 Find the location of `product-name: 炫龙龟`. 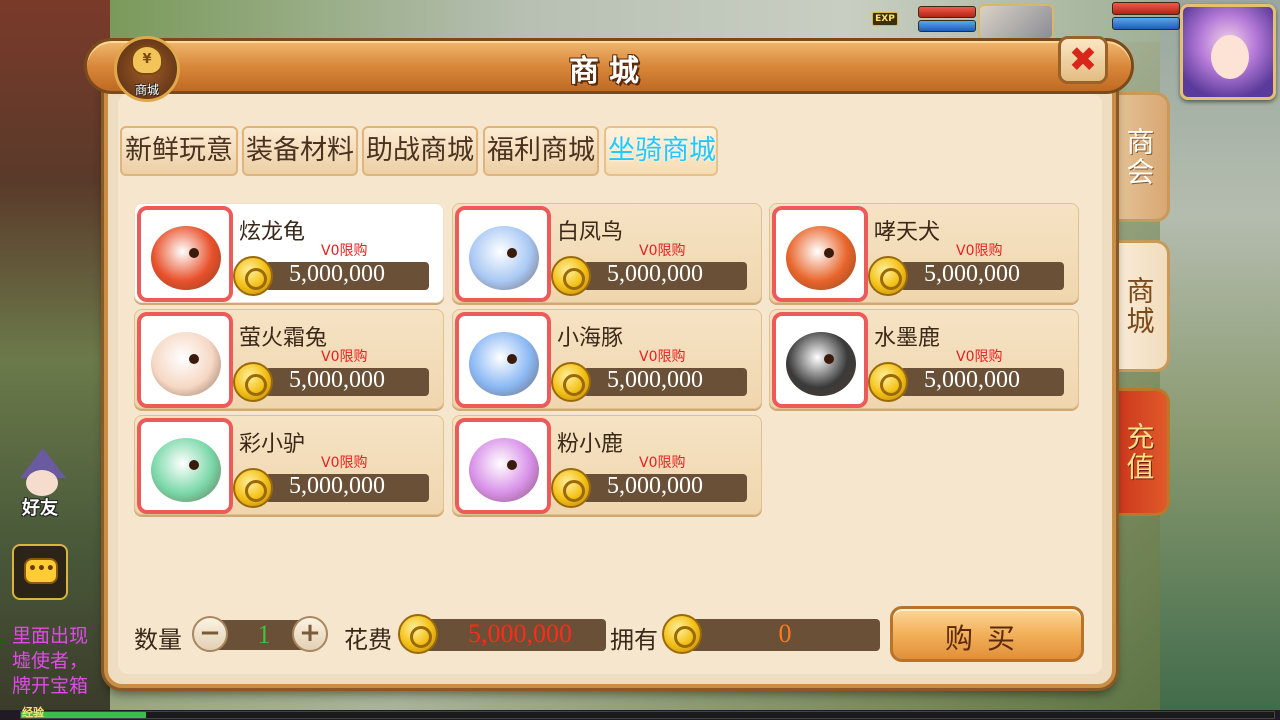

product-name: 炫龙龟 is located at coordinates (272, 232).